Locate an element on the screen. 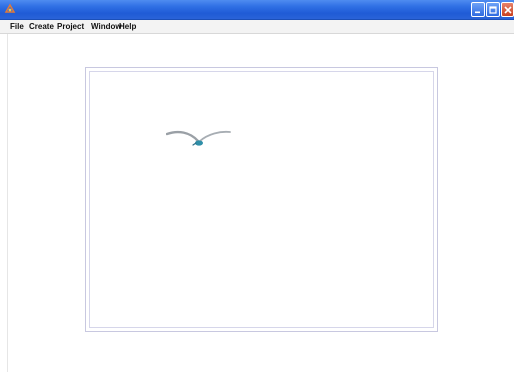 Image resolution: width=514 pixels, height=372 pixels. menu-help: Help is located at coordinates (127, 27).